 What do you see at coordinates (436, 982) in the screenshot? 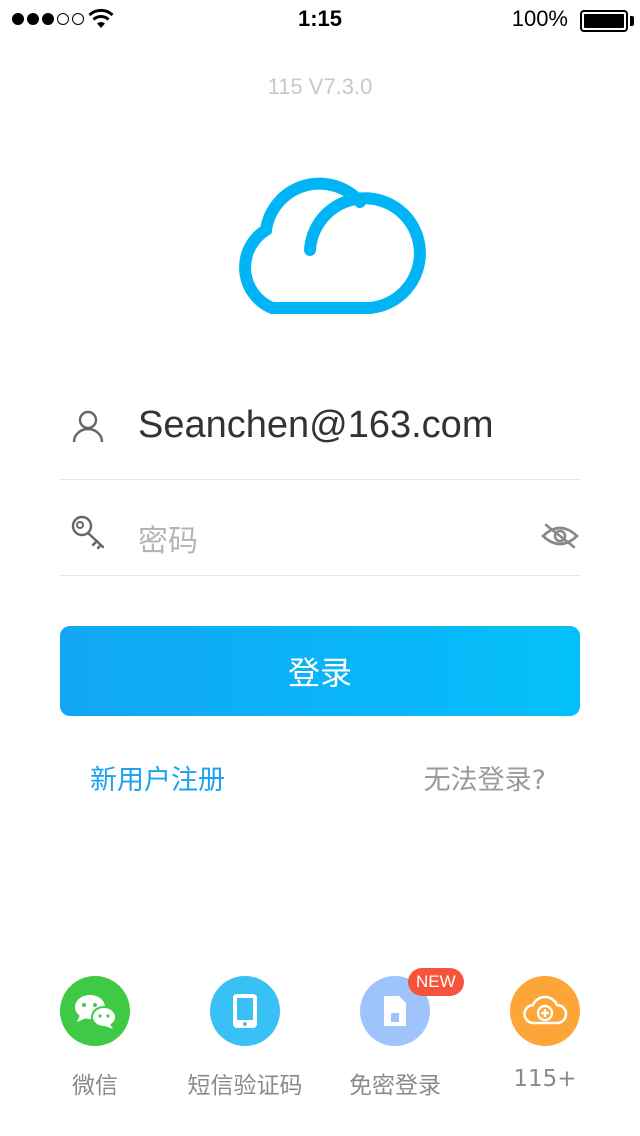
I see `new-badge: NEW` at bounding box center [436, 982].